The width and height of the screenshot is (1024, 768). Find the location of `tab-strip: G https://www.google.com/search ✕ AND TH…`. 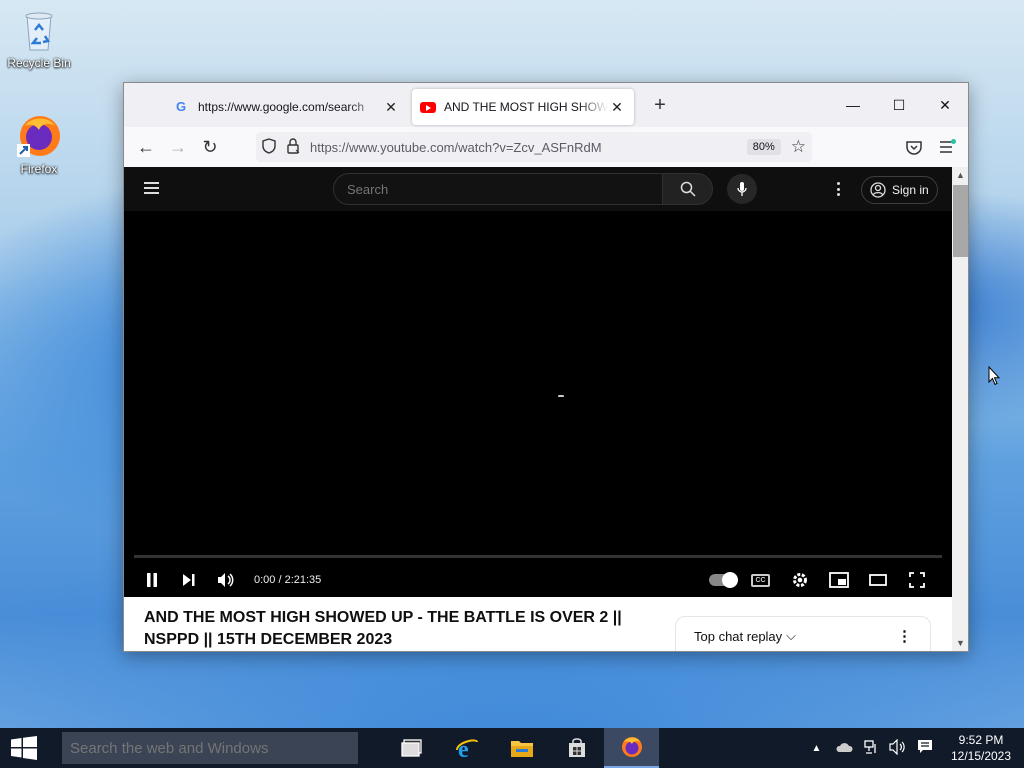

tab-strip: G https://www.google.com/search ✕ AND TH… is located at coordinates (546, 105).